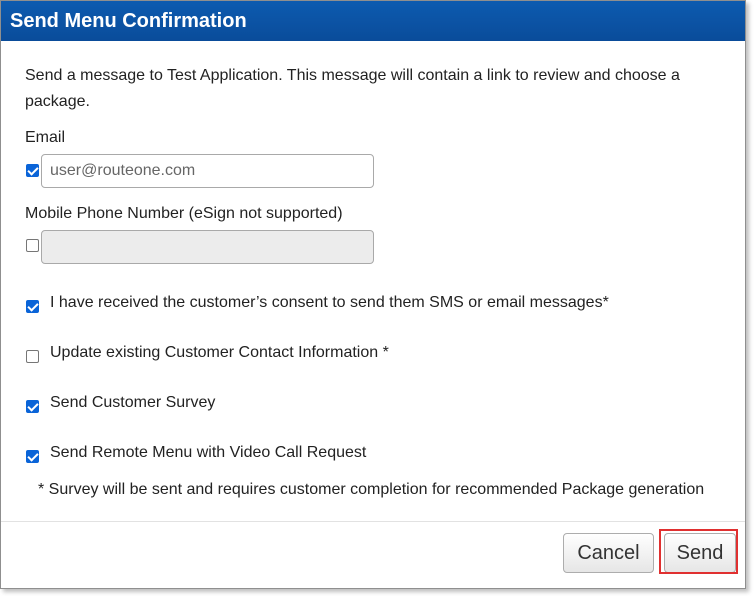 This screenshot has width=754, height=596. What do you see at coordinates (32, 170) in the screenshot?
I see `email-checkbox` at bounding box center [32, 170].